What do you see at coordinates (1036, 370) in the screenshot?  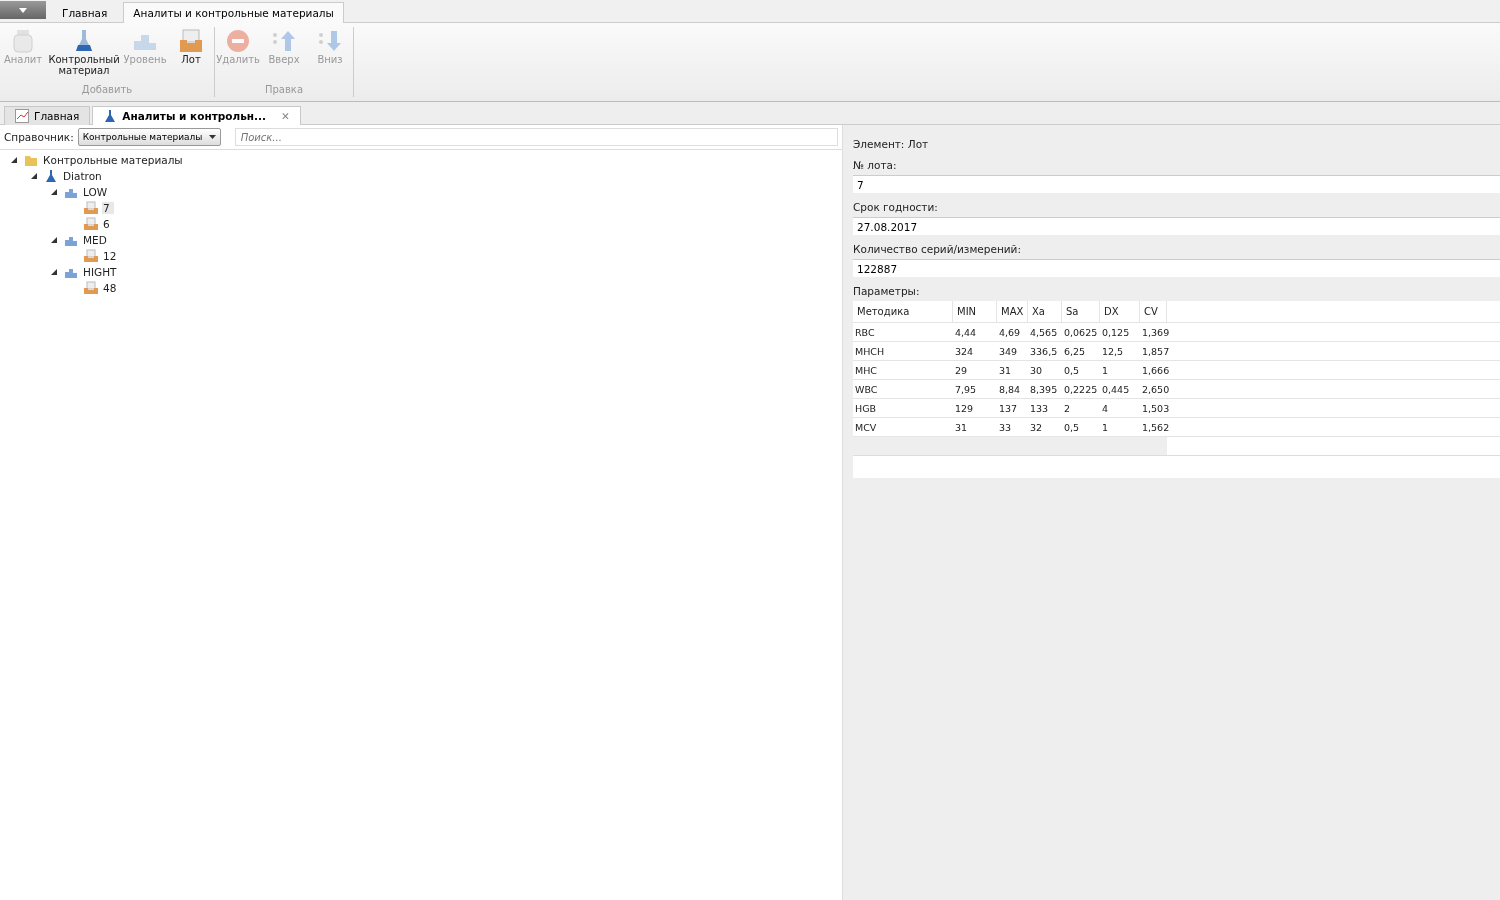 I see `table-cell-text: 30` at bounding box center [1036, 370].